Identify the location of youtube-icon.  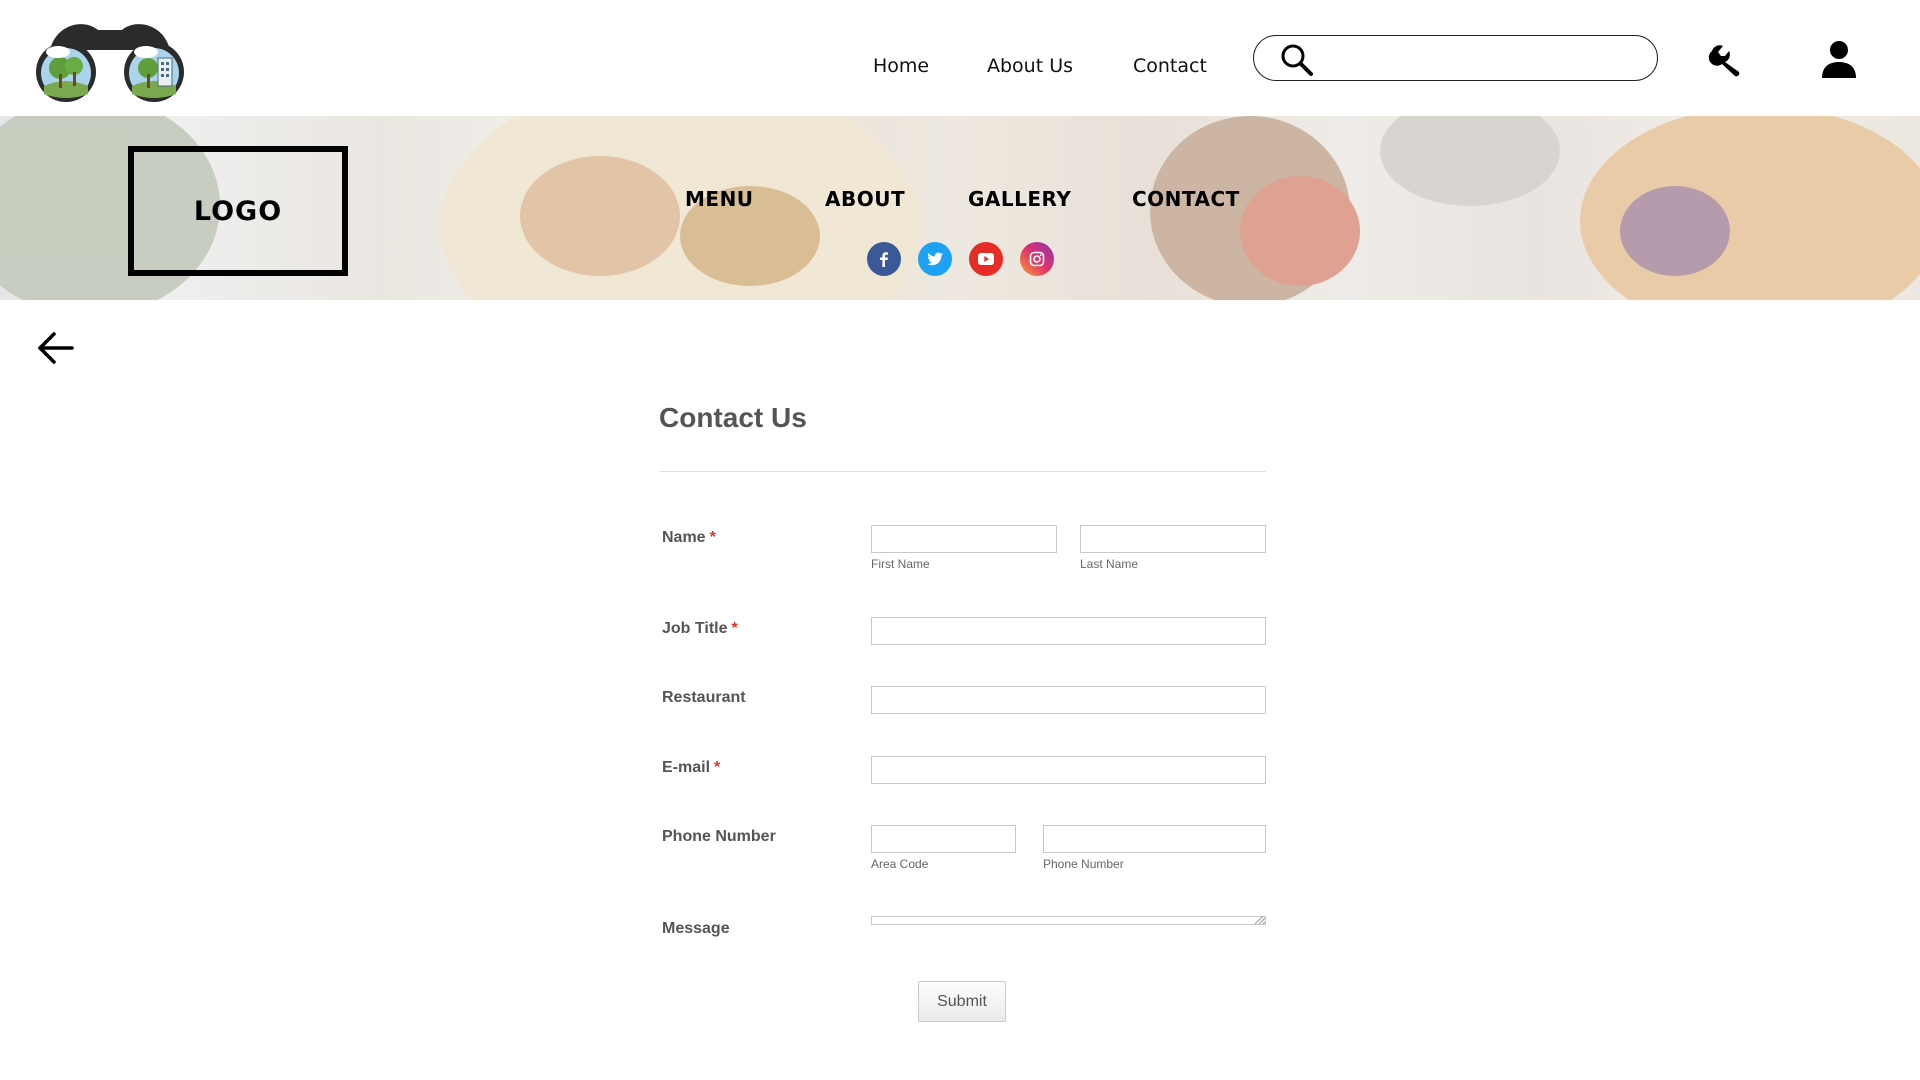
(986, 259).